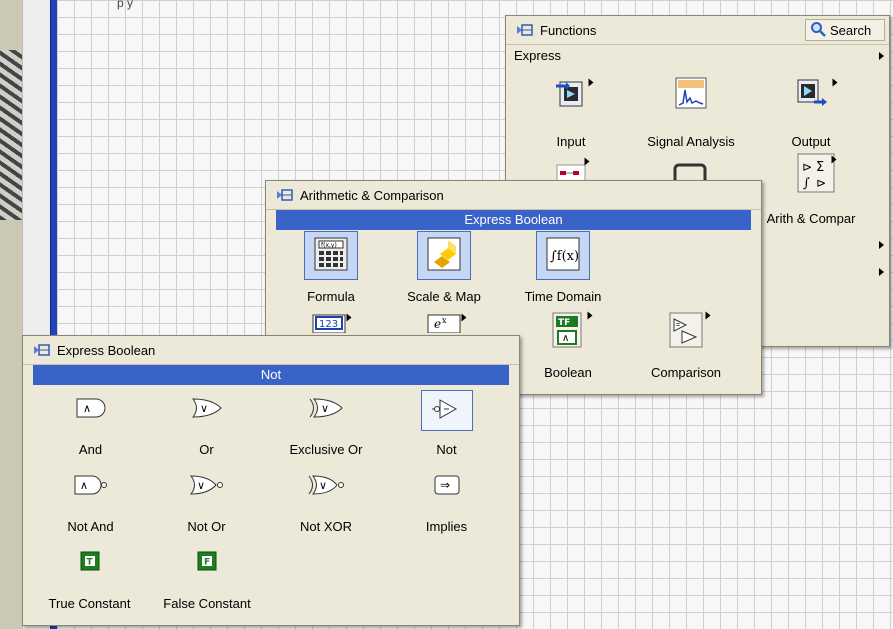  I want to click on express-boolean-title: Express Boolean, so click(106, 350).